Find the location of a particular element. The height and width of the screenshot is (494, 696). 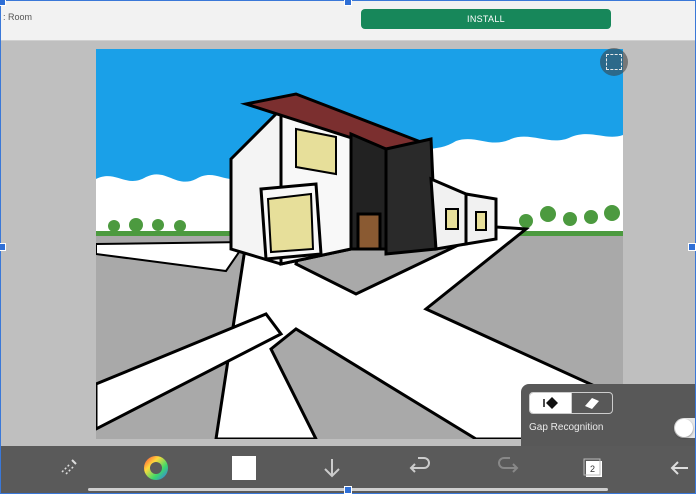

resize-handle-bc is located at coordinates (348, 490).